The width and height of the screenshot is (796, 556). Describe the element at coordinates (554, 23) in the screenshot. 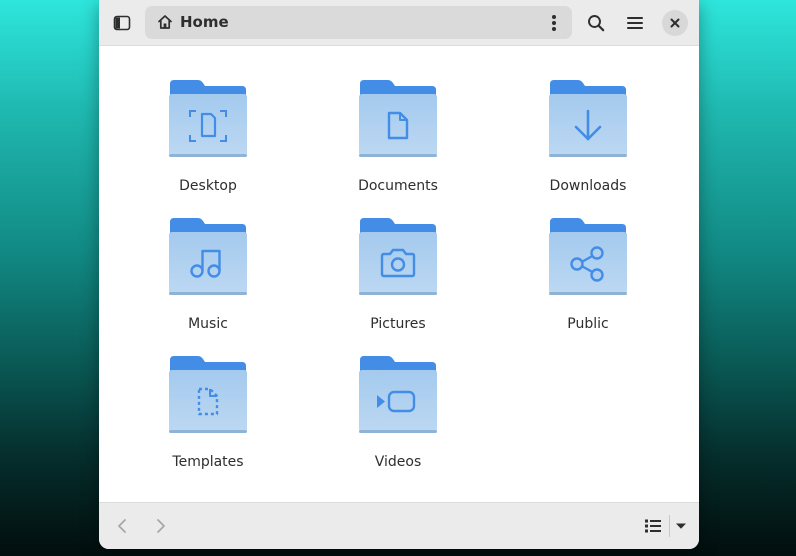

I see `vertical-dots-icon` at that location.